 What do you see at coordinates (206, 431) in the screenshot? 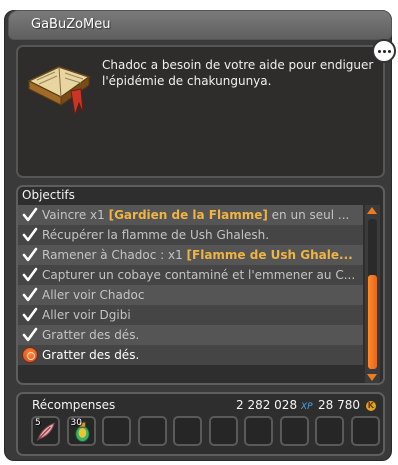
I see `reward-item-slots: 5 30` at bounding box center [206, 431].